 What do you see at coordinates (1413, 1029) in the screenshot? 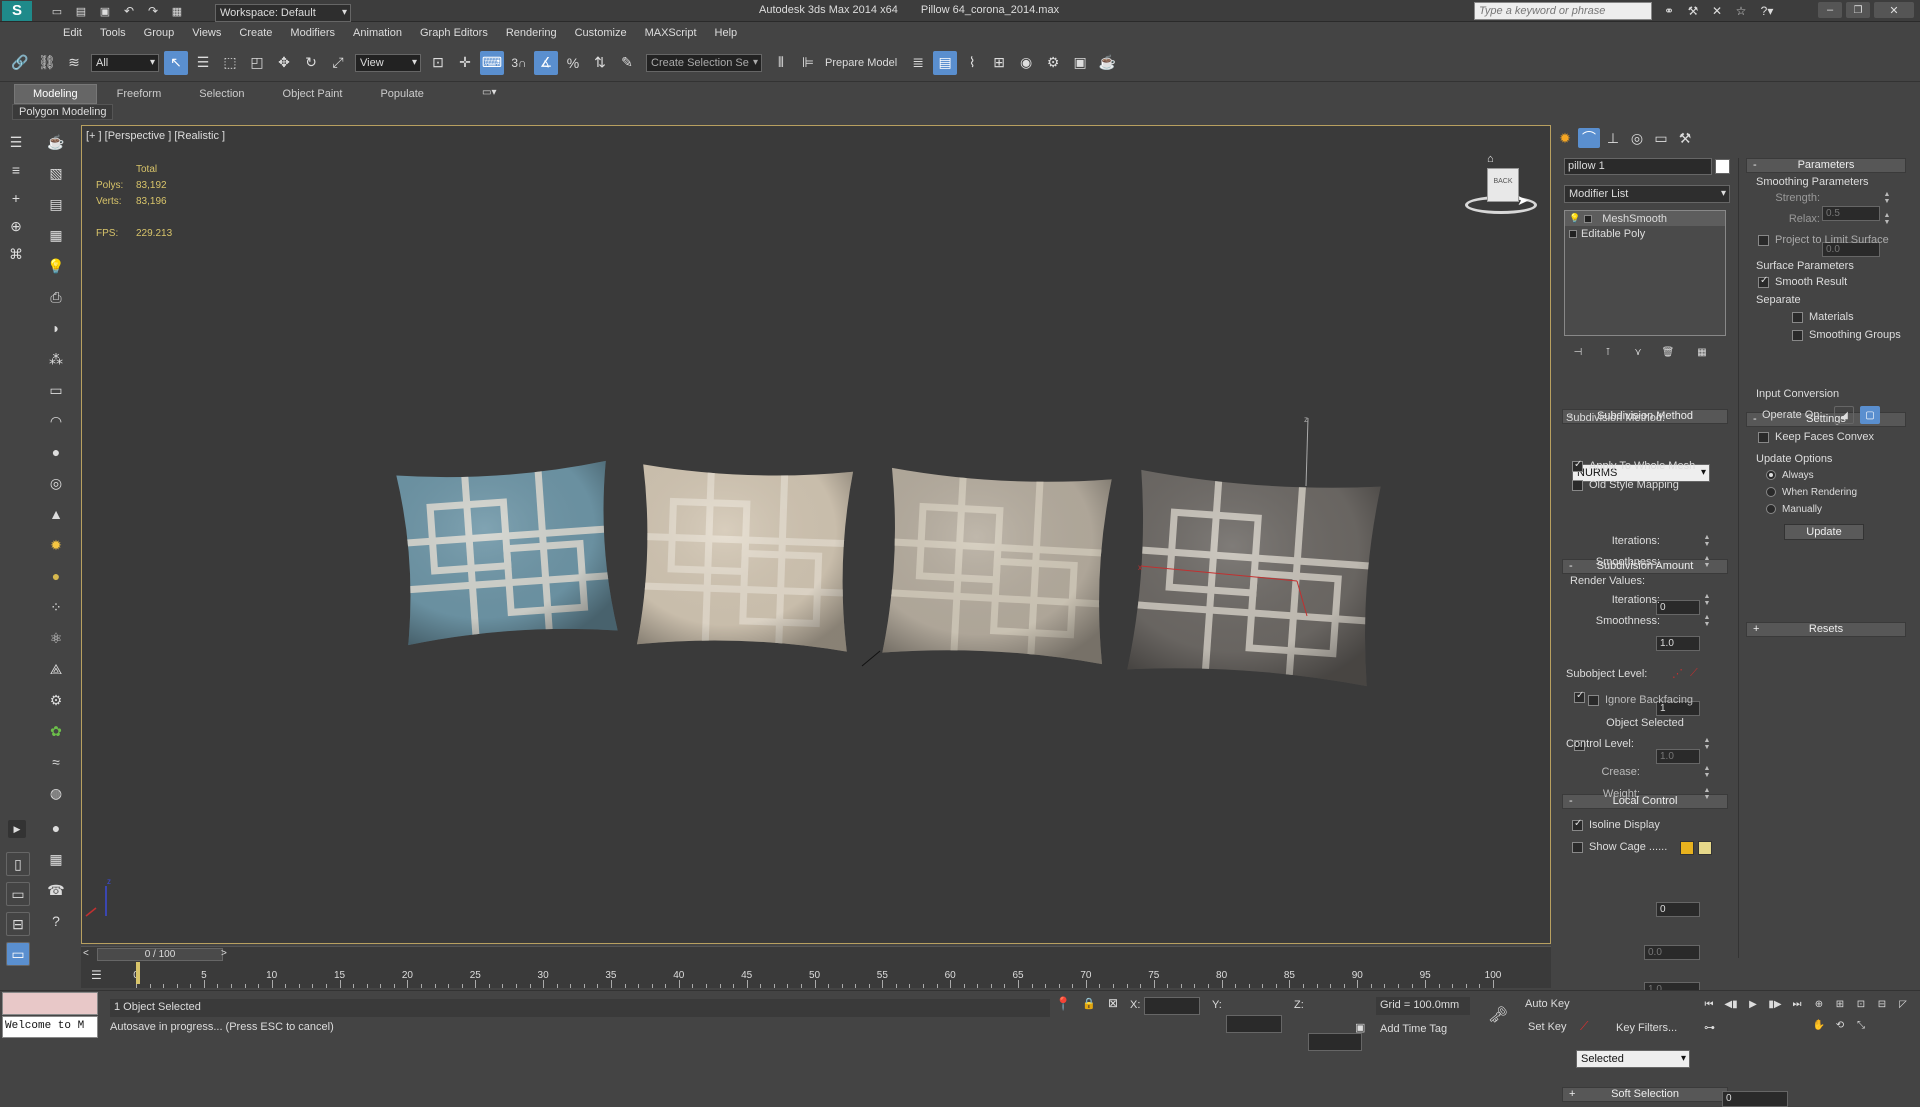
I see `add-time-tag-label: Add Time Tag` at bounding box center [1413, 1029].